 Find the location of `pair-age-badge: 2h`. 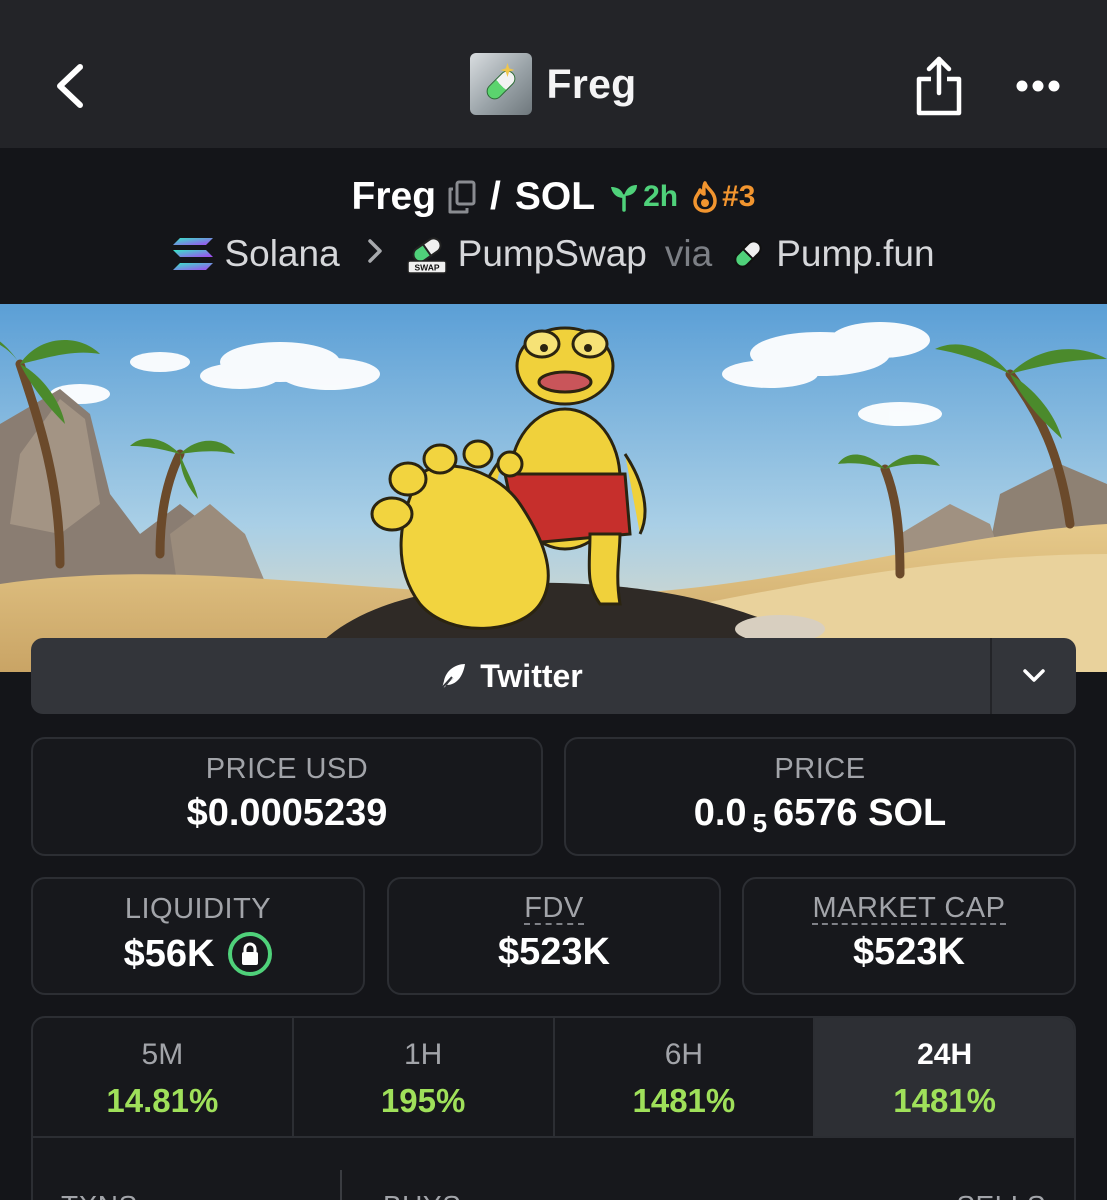

pair-age-badge: 2h is located at coordinates (643, 197).